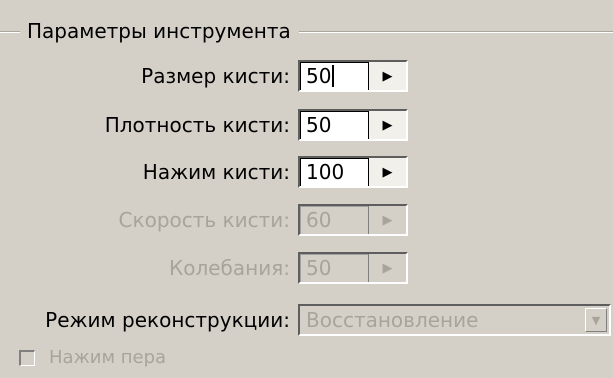 Image resolution: width=613 pixels, height=378 pixels. What do you see at coordinates (204, 220) in the screenshot?
I see `brush-speed-label: Скорость кисти:` at bounding box center [204, 220].